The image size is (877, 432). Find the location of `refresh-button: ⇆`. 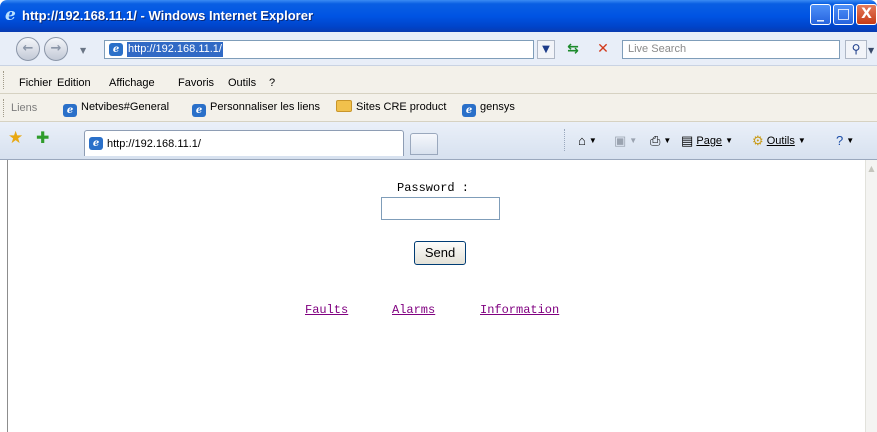

refresh-button: ⇆ is located at coordinates (573, 49).